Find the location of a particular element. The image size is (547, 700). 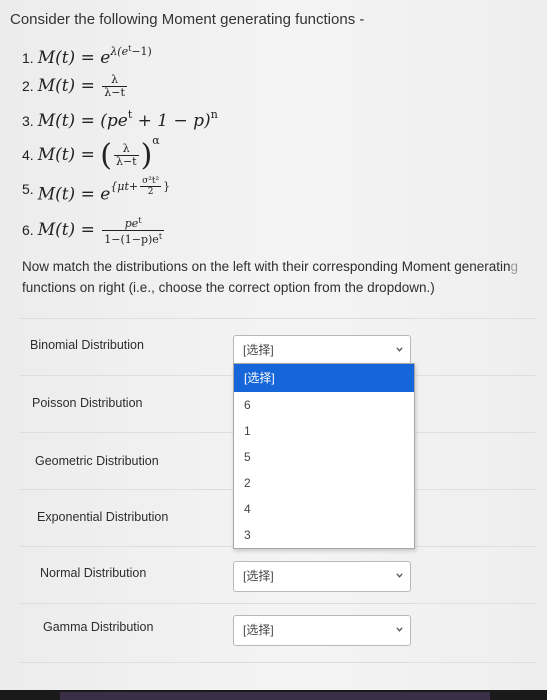

poisson-distribution-label: Poisson Distribution is located at coordinates (87, 403).